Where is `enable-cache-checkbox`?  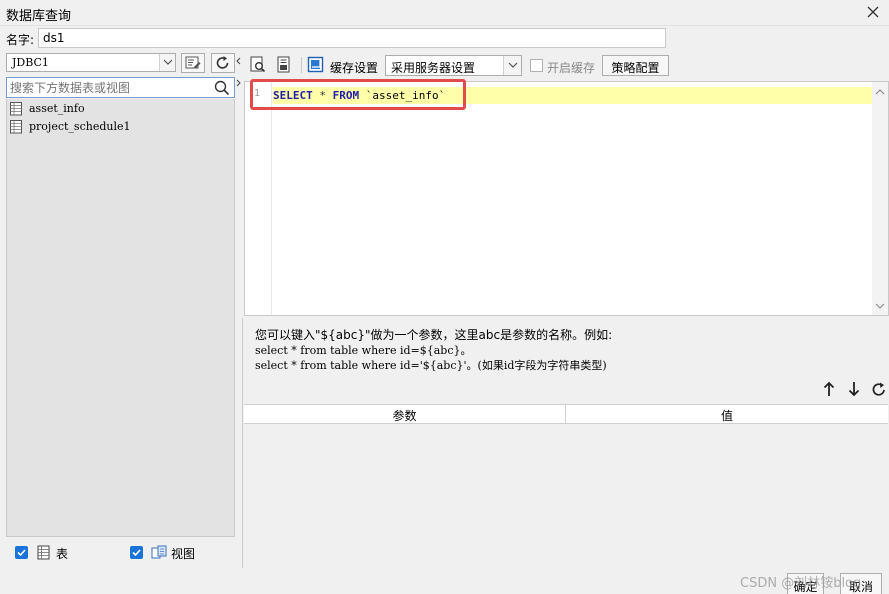 enable-cache-checkbox is located at coordinates (536, 65).